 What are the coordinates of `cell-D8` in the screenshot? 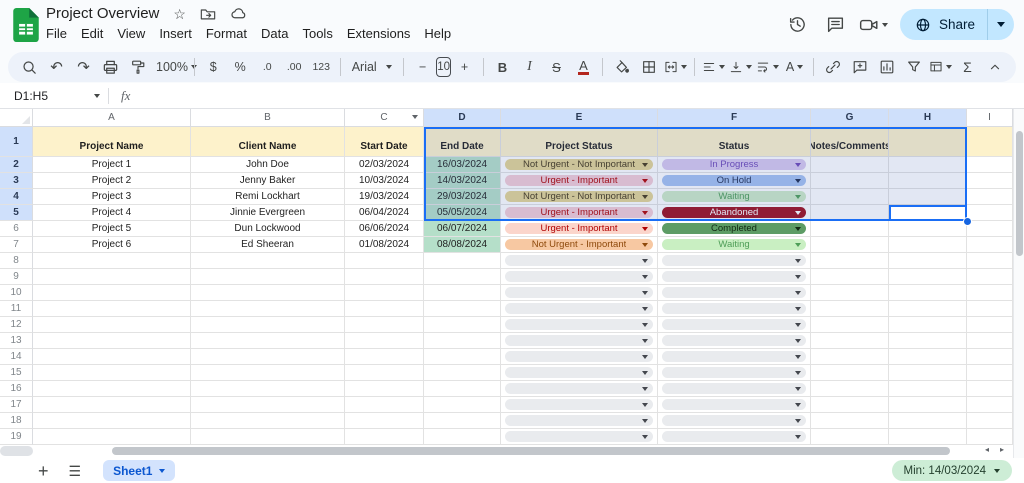 It's located at (462, 261).